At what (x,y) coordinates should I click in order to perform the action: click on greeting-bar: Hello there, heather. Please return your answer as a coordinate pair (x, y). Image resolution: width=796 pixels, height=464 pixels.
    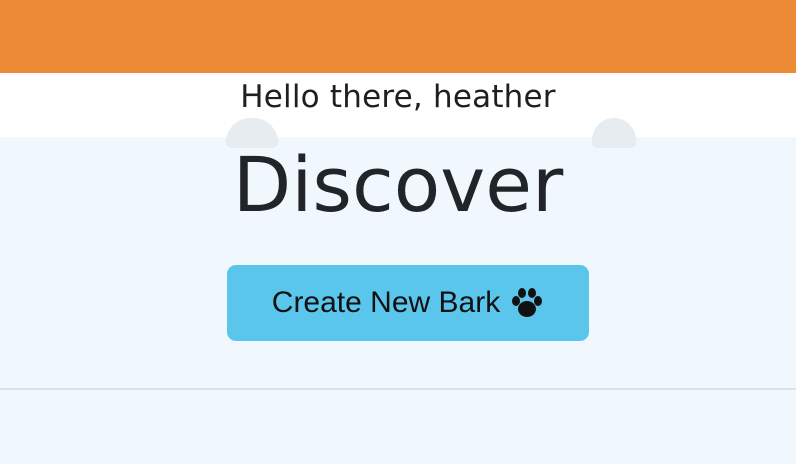
    Looking at the image, I should click on (398, 105).